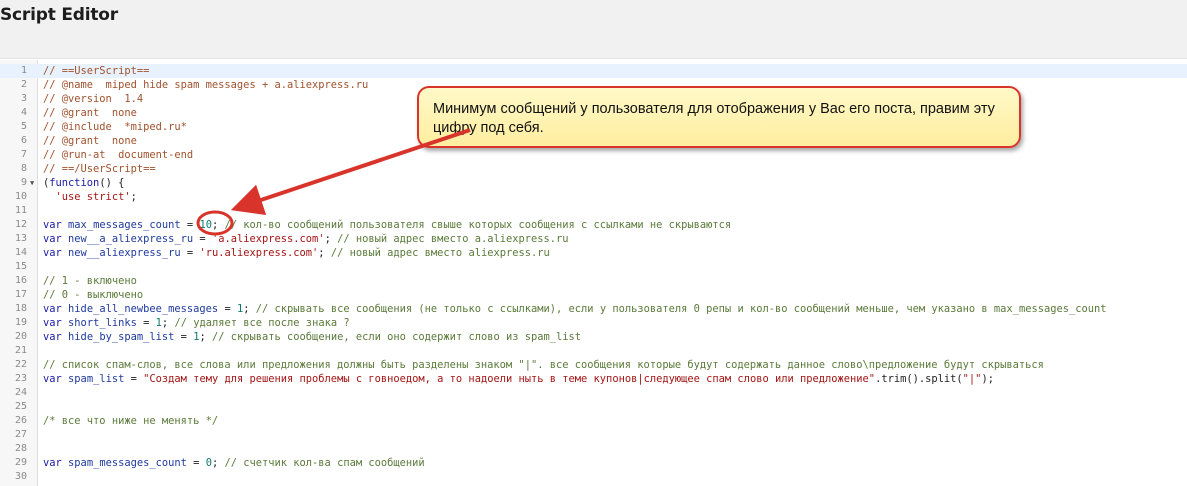 The image size is (1187, 486). What do you see at coordinates (262, 323) in the screenshot?
I see `code-token: // удаляет все после знака ?` at bounding box center [262, 323].